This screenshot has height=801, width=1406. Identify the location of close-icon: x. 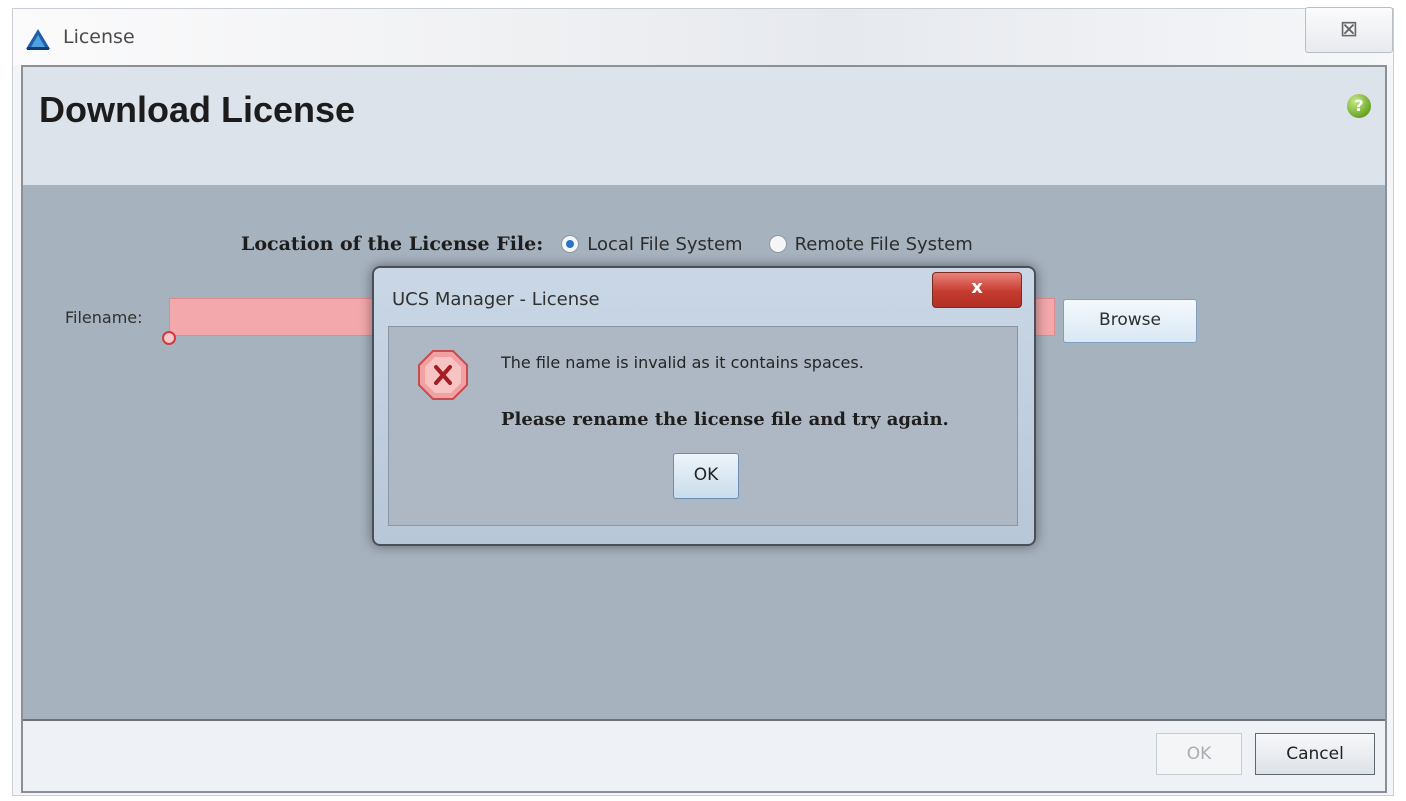
(977, 287).